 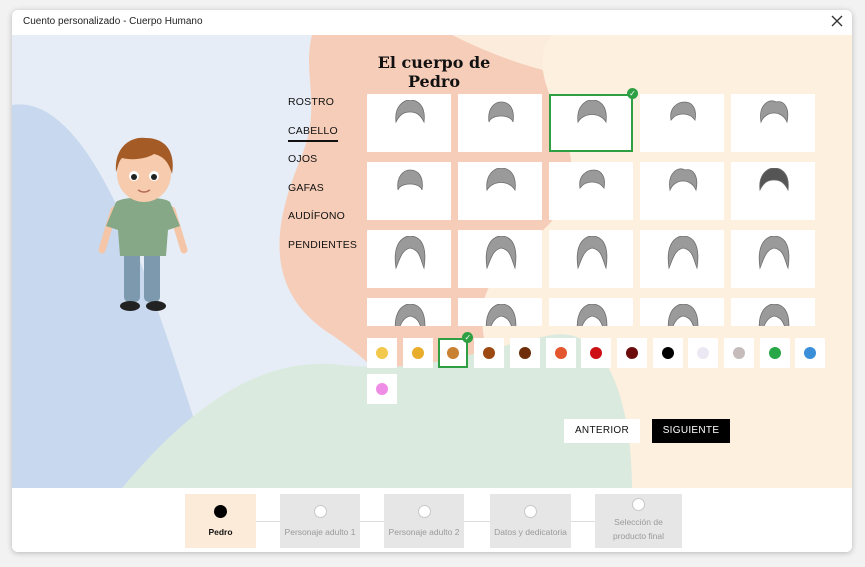 I want to click on step-personaje-adulto-1: Personaje adulto 1, so click(x=320, y=521).